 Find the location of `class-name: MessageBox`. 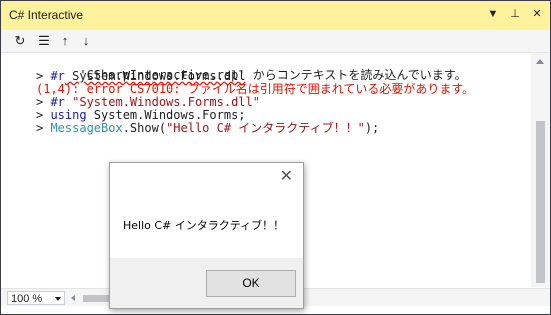

class-name: MessageBox is located at coordinates (86, 128).